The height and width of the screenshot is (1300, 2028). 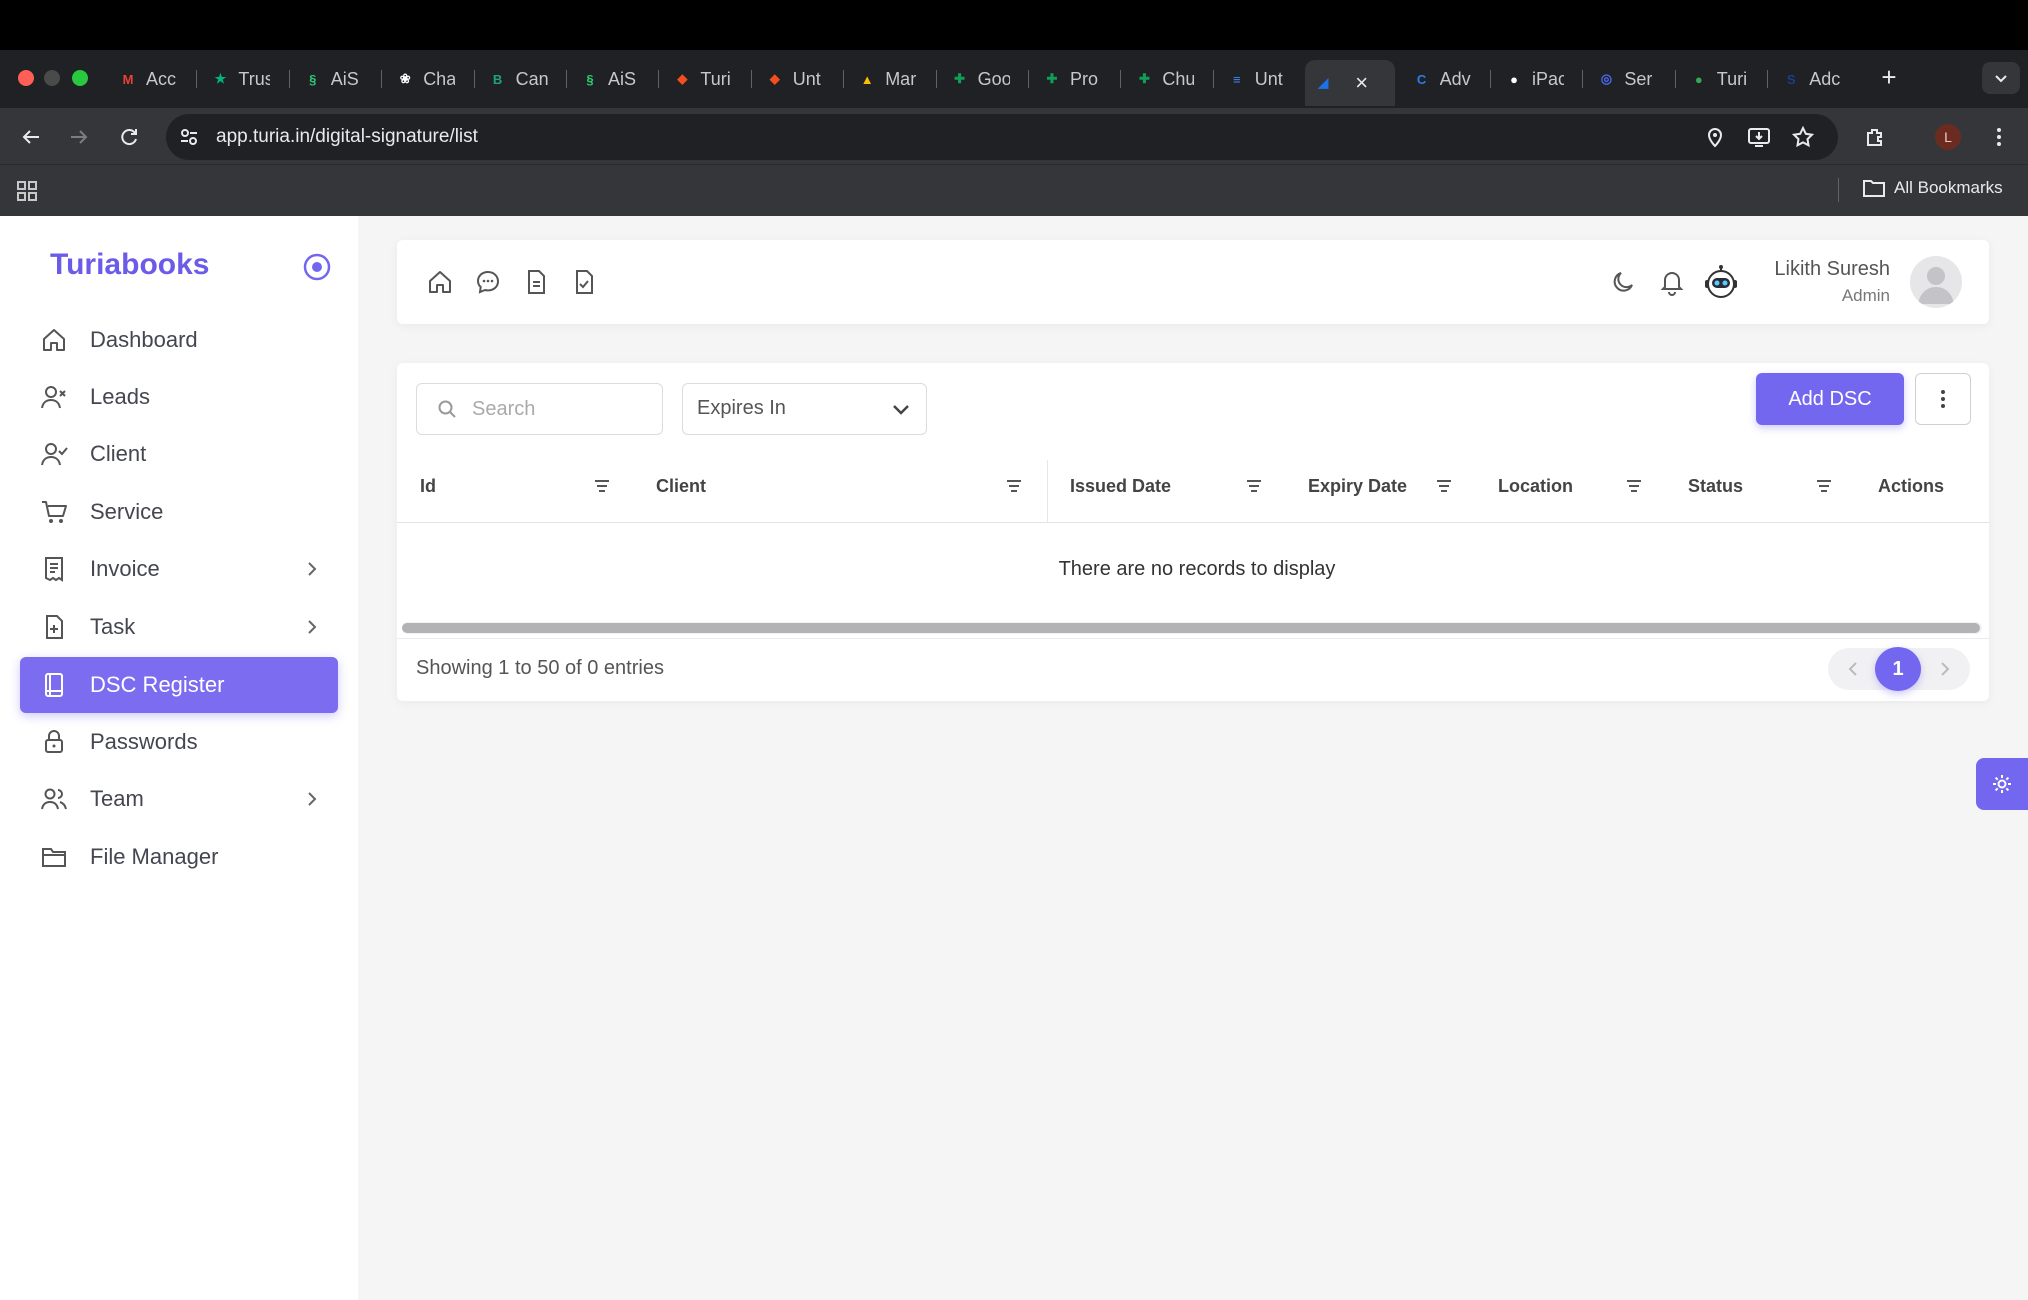 I want to click on browser-tab: ▲ Mar, so click(x=887, y=79).